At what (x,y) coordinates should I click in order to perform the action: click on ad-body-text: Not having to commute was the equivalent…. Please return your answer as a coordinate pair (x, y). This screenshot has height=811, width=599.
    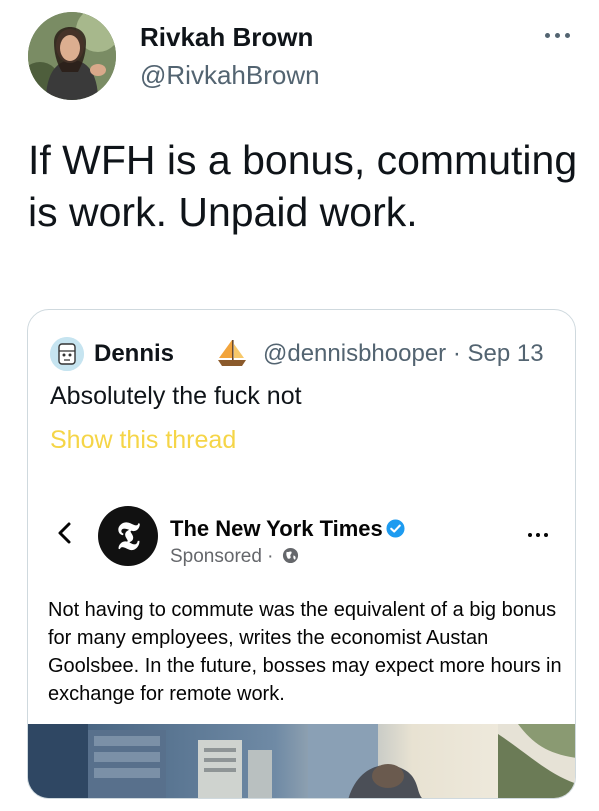
    Looking at the image, I should click on (305, 652).